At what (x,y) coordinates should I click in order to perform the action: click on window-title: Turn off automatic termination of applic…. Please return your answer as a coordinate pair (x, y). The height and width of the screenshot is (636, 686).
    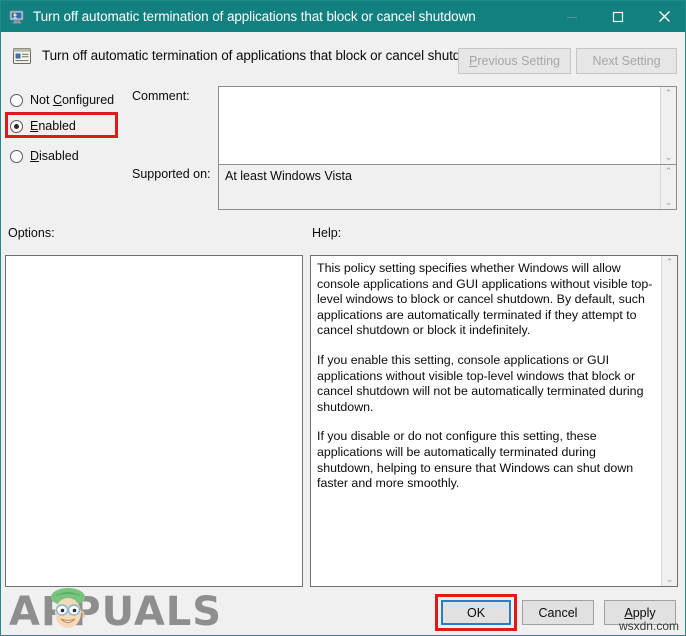
    Looking at the image, I should click on (254, 16).